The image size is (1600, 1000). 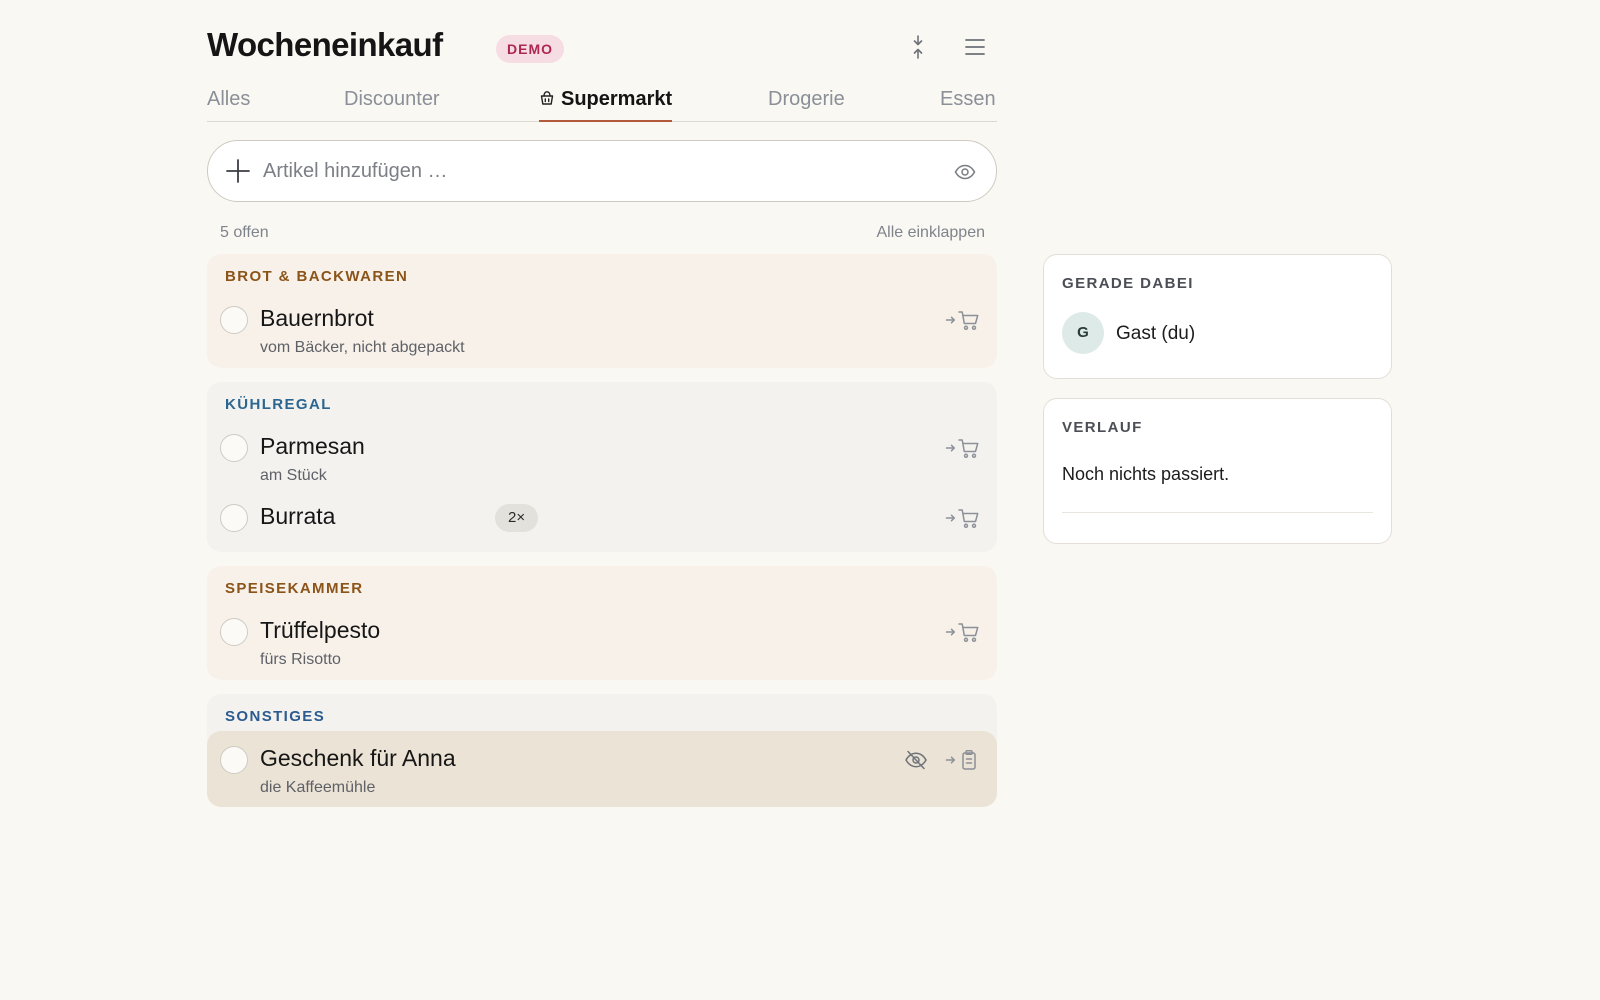 I want to click on item-note: vom Bäcker, nicht abgepackt, so click(x=362, y=347).